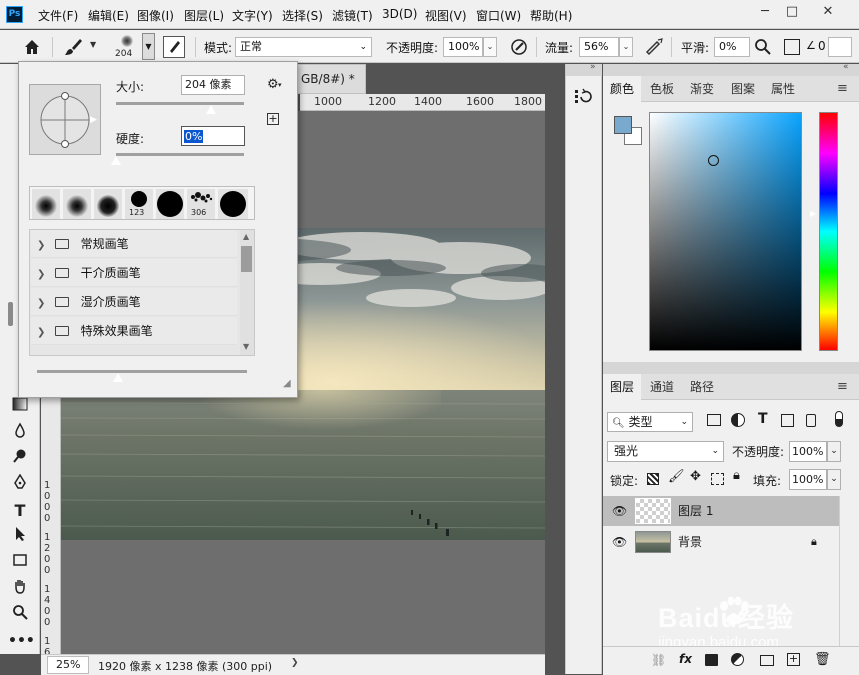 The height and width of the screenshot is (675, 859). I want to click on brush-size-input: 204 像素, so click(213, 85).